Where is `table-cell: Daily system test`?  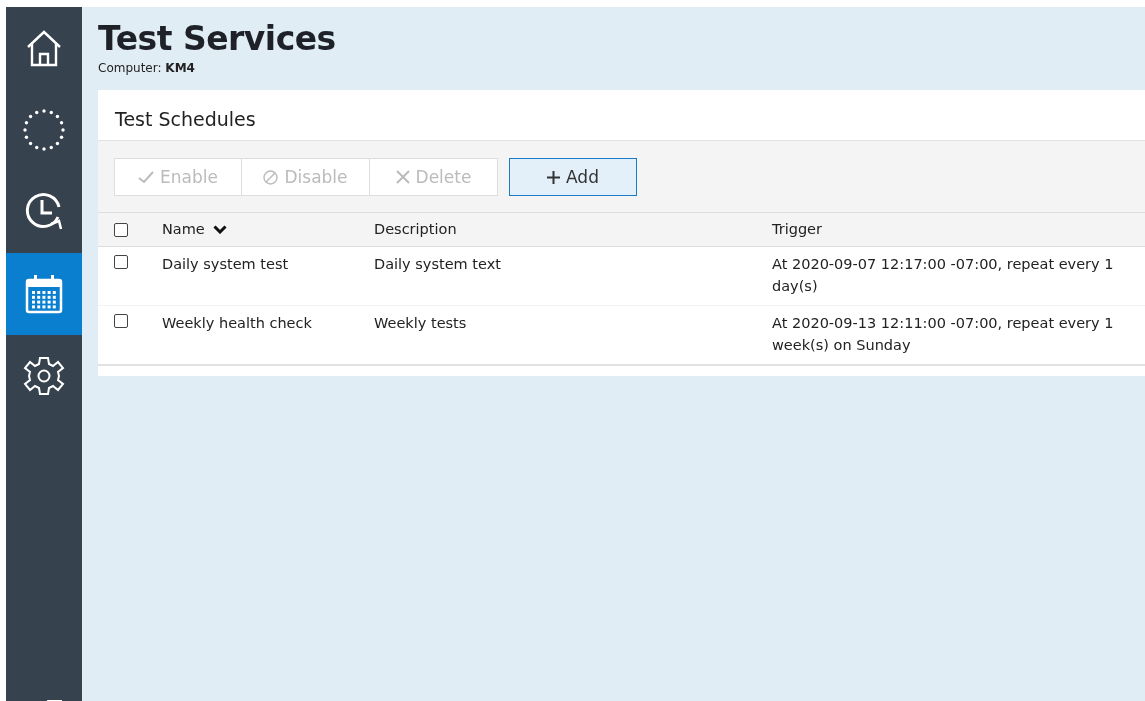 table-cell: Daily system test is located at coordinates (225, 264).